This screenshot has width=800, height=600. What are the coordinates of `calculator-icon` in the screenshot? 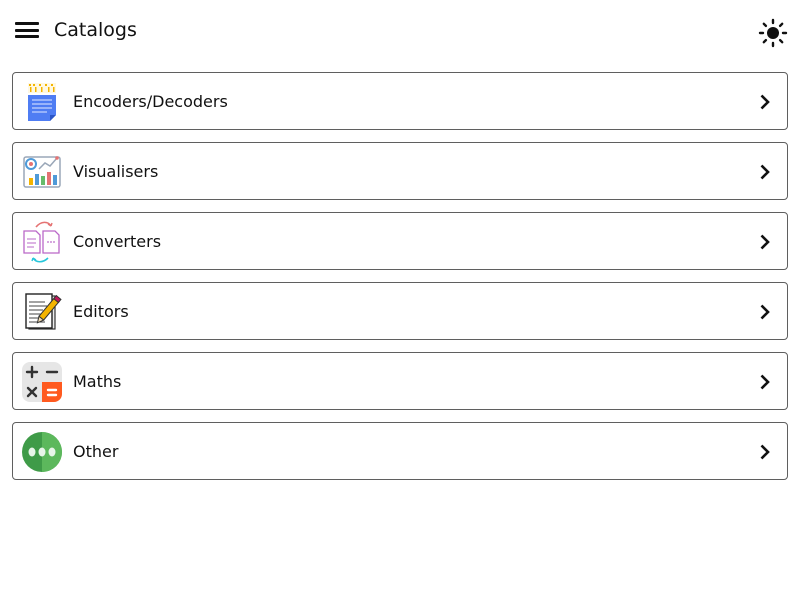 It's located at (42, 382).